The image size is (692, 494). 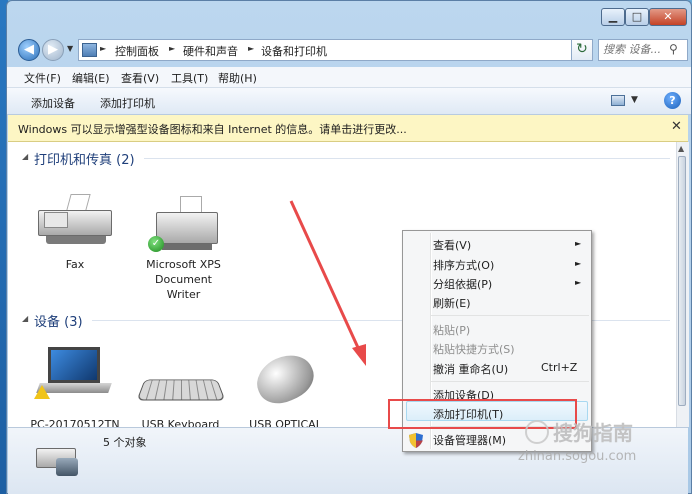 What do you see at coordinates (681, 148) in the screenshot?
I see `scroll-up-icon: ▲` at bounding box center [681, 148].